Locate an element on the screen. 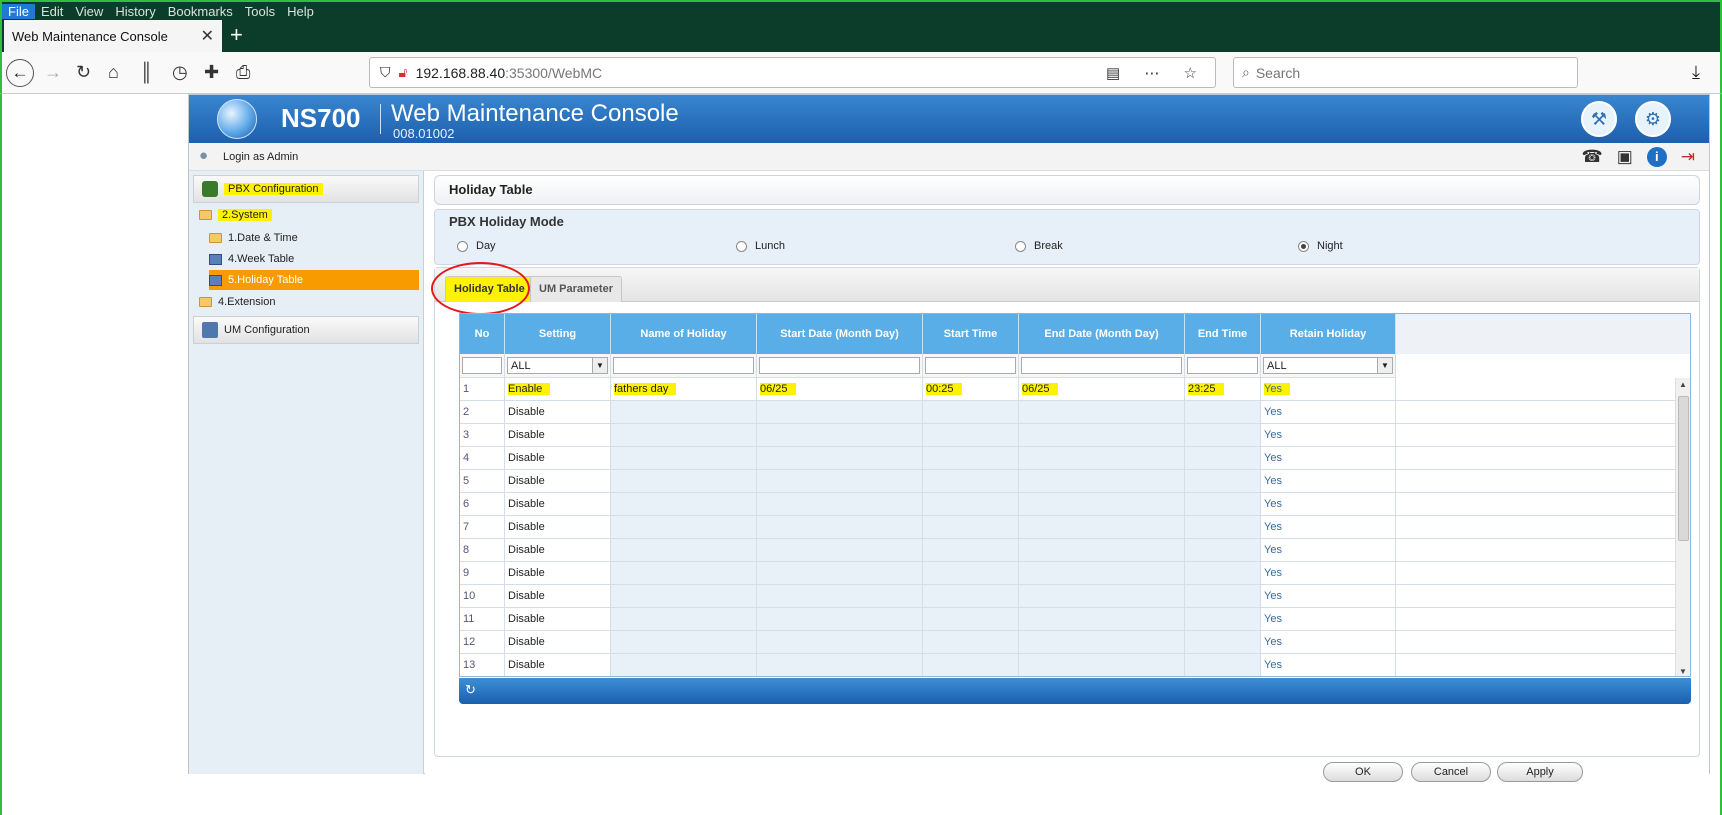 The height and width of the screenshot is (815, 1722). menu-edit: Edit is located at coordinates (52, 11).